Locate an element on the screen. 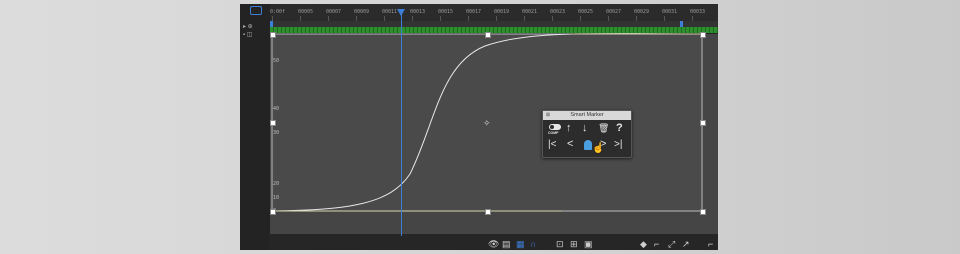 This screenshot has height=254, width=960. comp-toggle is located at coordinates (555, 127).